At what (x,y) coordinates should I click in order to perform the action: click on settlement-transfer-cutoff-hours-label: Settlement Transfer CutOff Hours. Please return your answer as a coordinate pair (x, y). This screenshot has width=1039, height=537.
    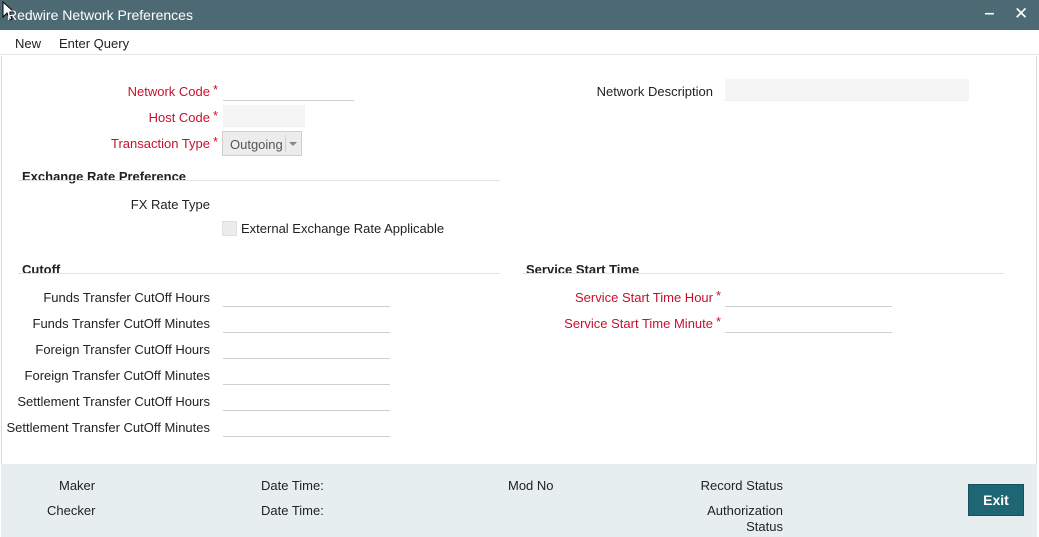
    Looking at the image, I should click on (113, 401).